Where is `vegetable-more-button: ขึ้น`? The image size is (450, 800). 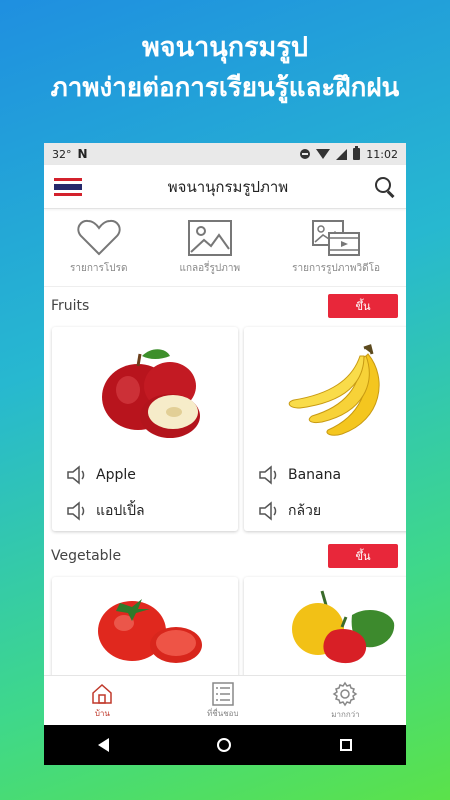 vegetable-more-button: ขึ้น is located at coordinates (363, 556).